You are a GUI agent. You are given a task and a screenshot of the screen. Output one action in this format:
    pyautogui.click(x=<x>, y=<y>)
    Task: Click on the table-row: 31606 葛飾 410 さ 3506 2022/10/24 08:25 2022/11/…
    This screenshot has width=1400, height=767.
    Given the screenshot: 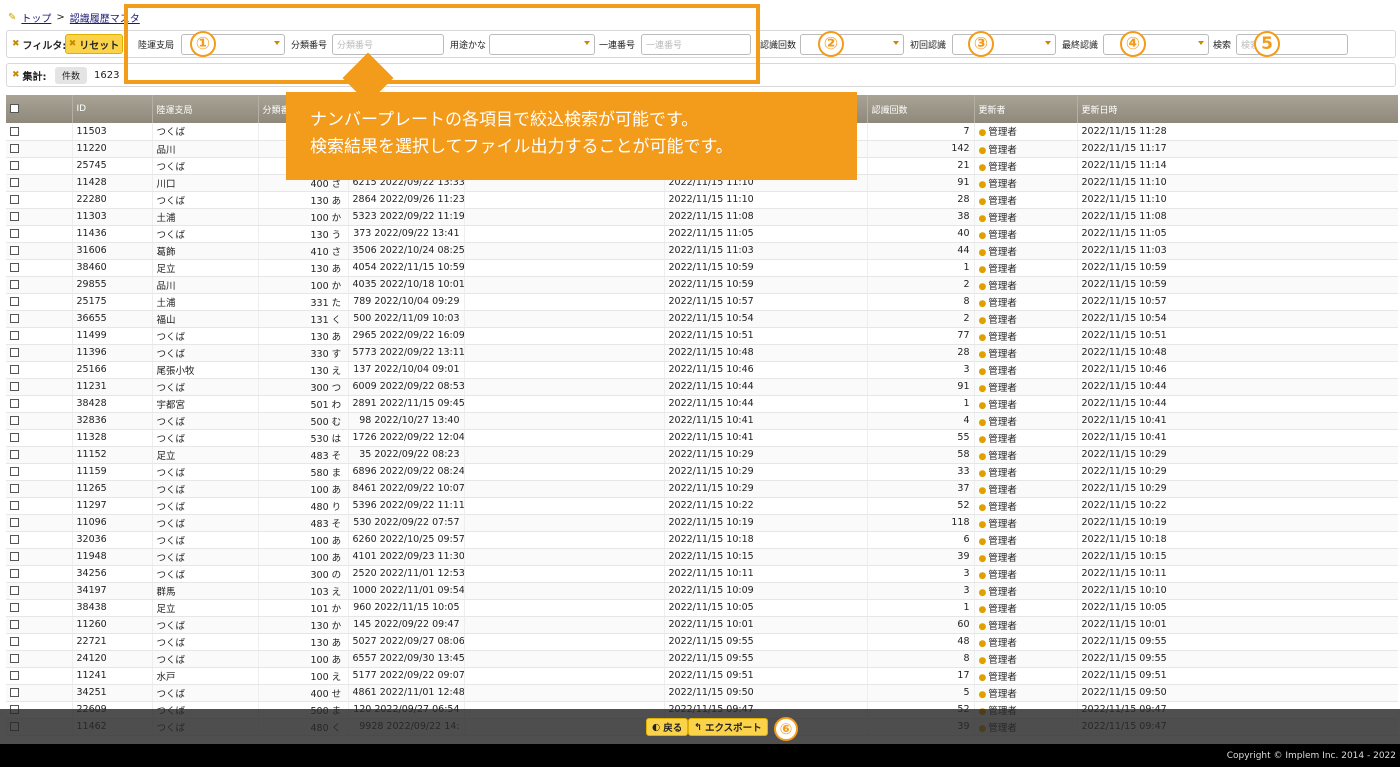 What is the action you would take?
    pyautogui.click(x=702, y=251)
    